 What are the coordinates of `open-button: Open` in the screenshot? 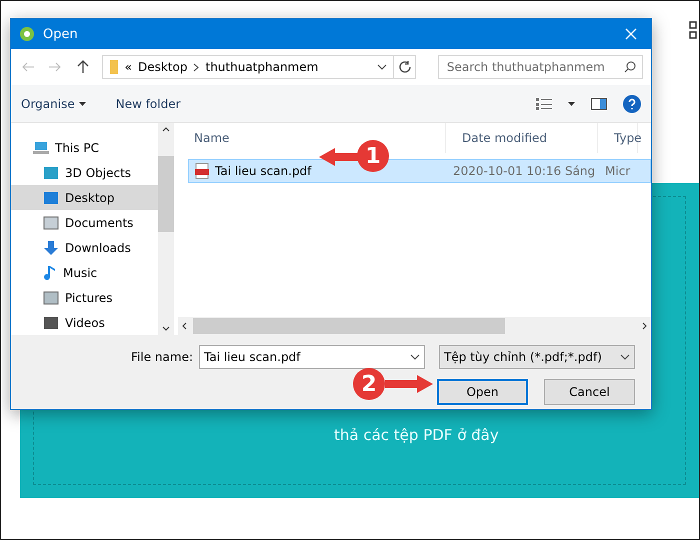 It's located at (482, 392).